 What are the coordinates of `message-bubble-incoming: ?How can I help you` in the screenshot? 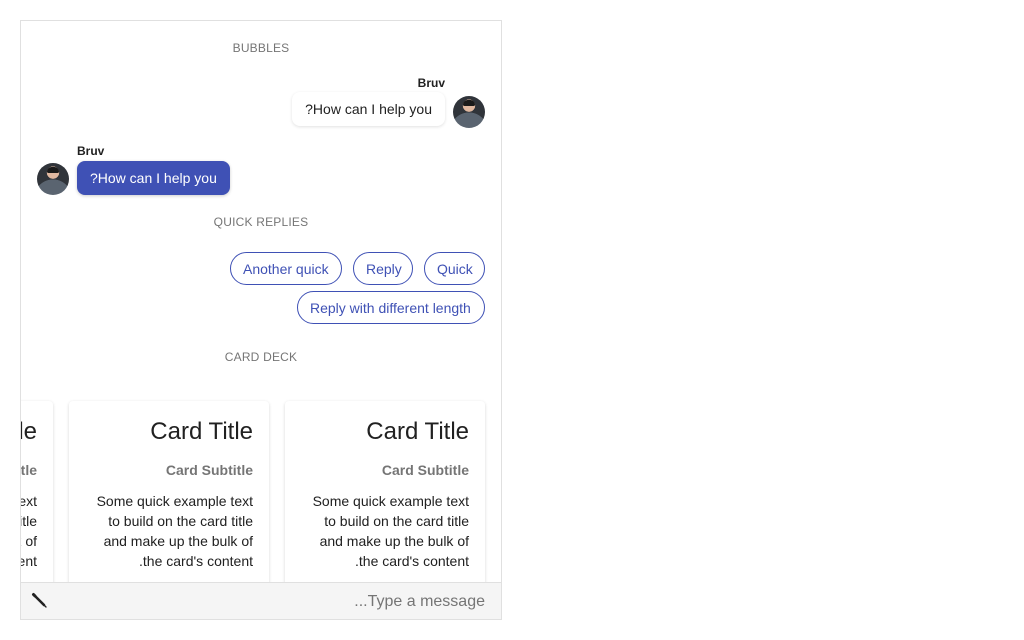 It's located at (153, 178).